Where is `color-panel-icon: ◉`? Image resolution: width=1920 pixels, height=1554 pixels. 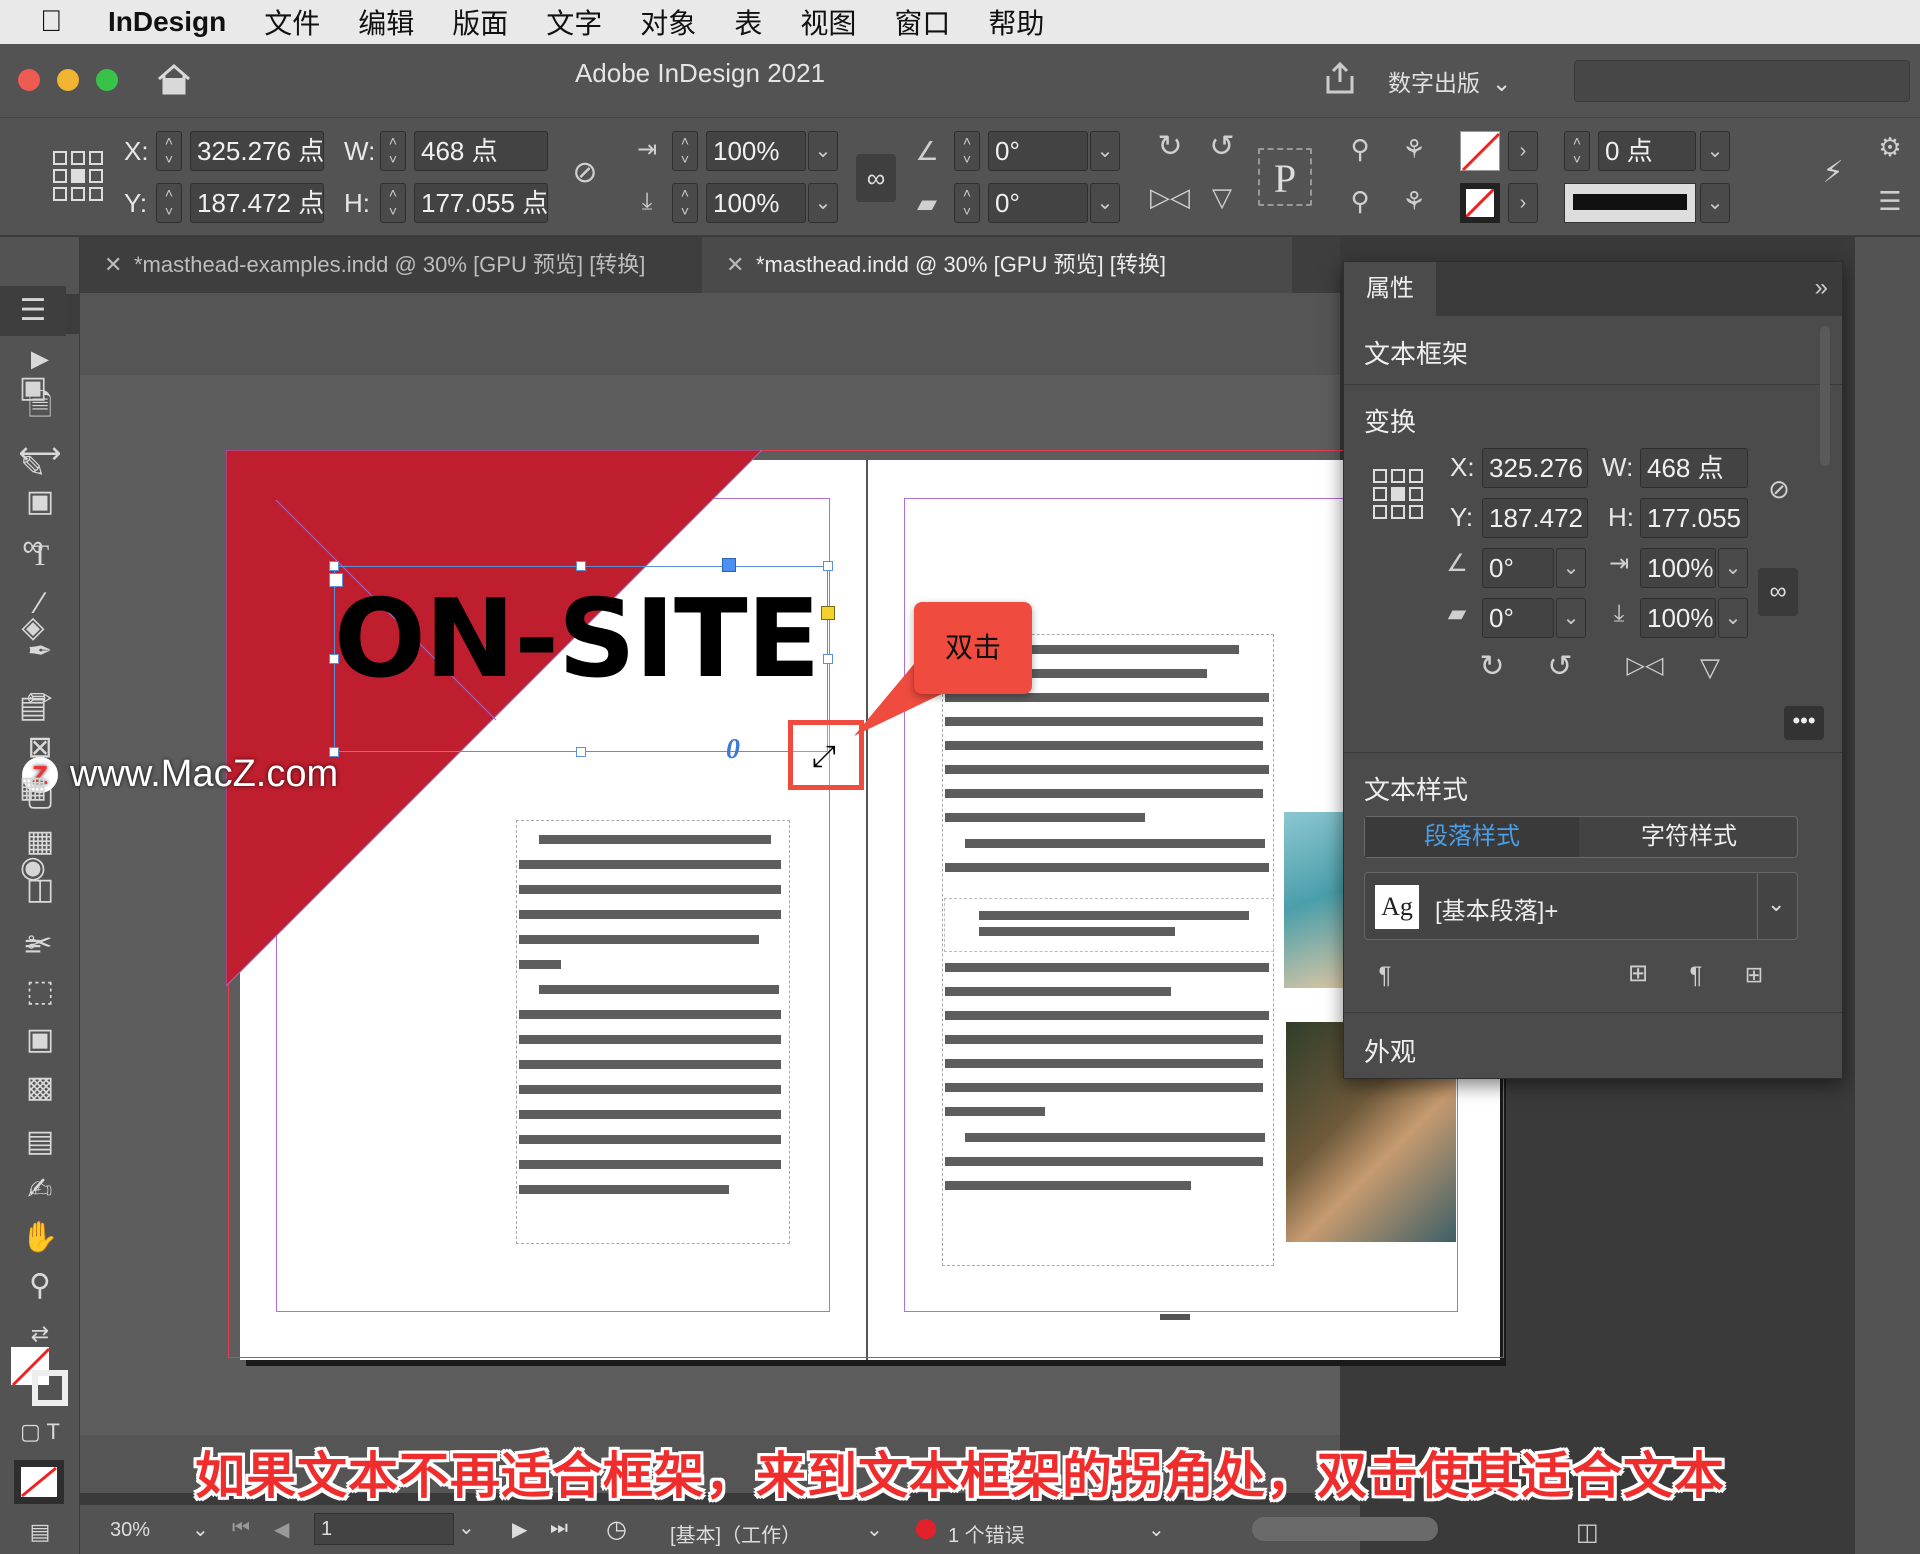
color-panel-icon: ◉ is located at coordinates (33, 867).